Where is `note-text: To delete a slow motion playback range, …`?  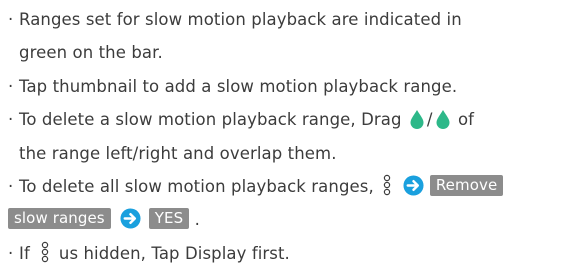 note-text: To delete a slow motion playback range, … is located at coordinates (210, 120).